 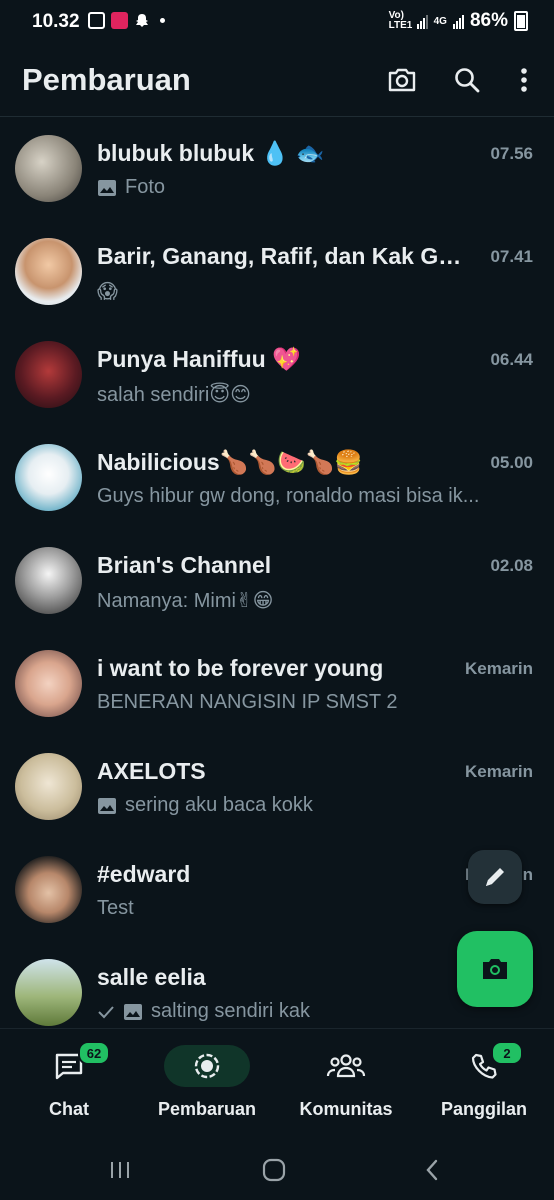 What do you see at coordinates (106, 1011) in the screenshot?
I see `read-check-icon` at bounding box center [106, 1011].